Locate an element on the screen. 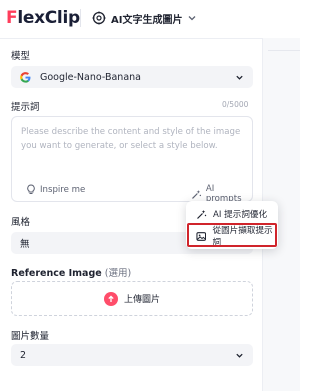  panel-divider is located at coordinates (131, 38).